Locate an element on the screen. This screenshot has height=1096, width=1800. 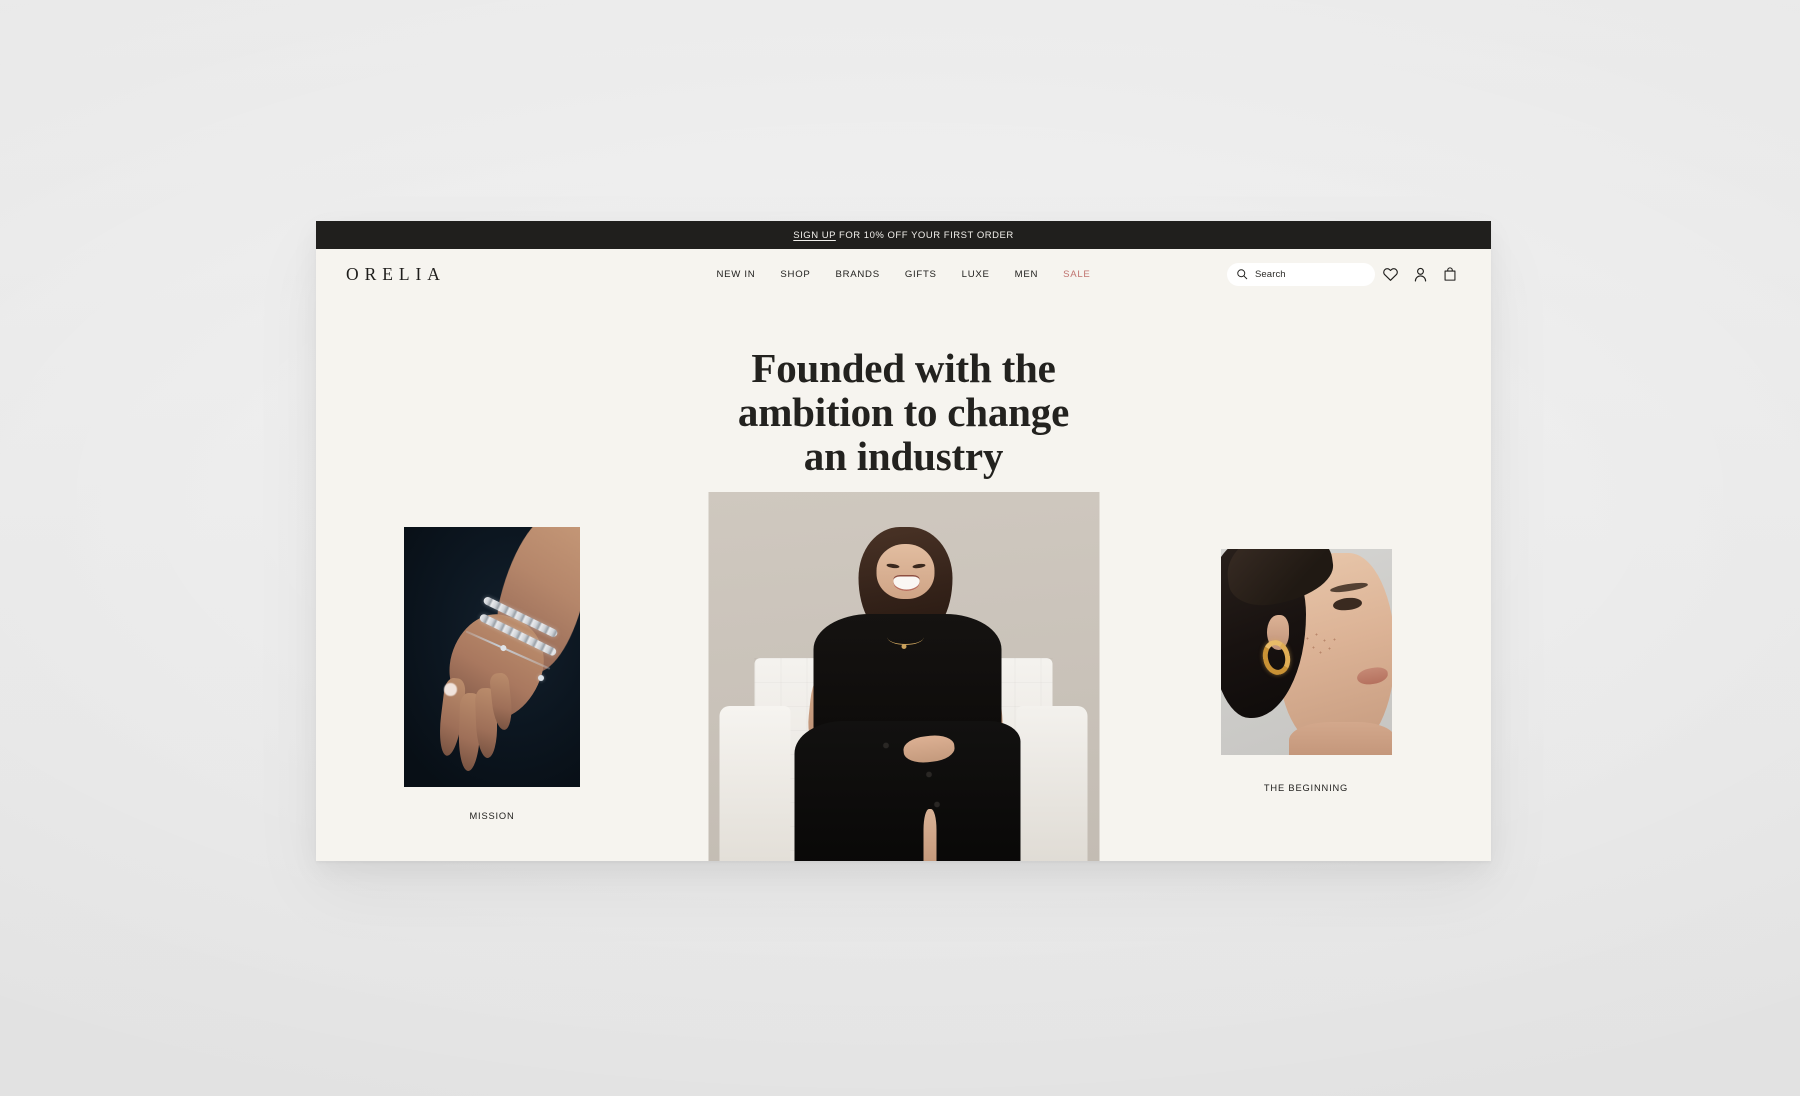
sign-up-link: SIGN UP is located at coordinates (814, 235).